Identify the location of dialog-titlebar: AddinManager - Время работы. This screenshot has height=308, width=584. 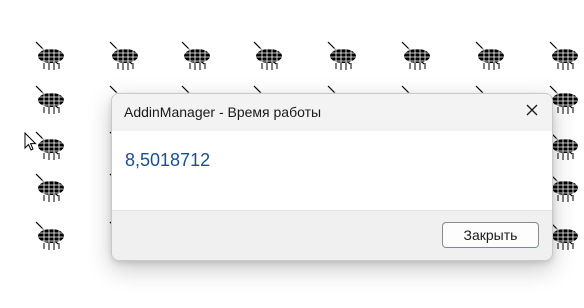
(332, 112).